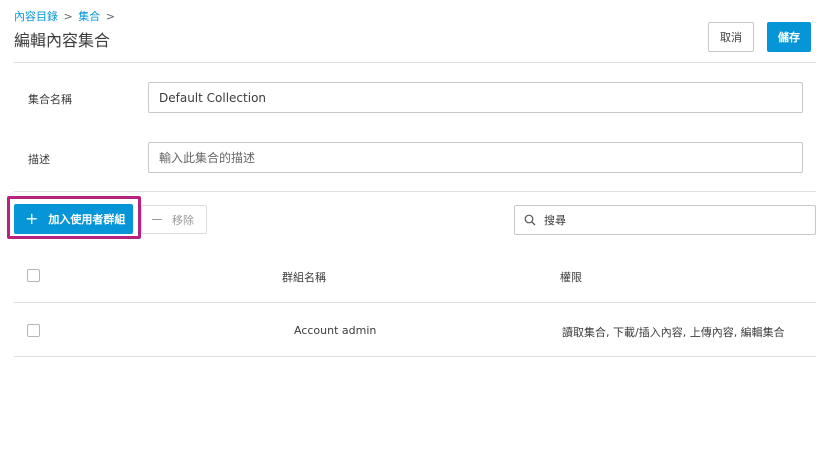 The image size is (830, 449). Describe the element at coordinates (304, 277) in the screenshot. I see `column-header-group-name: 群組名稱` at that location.